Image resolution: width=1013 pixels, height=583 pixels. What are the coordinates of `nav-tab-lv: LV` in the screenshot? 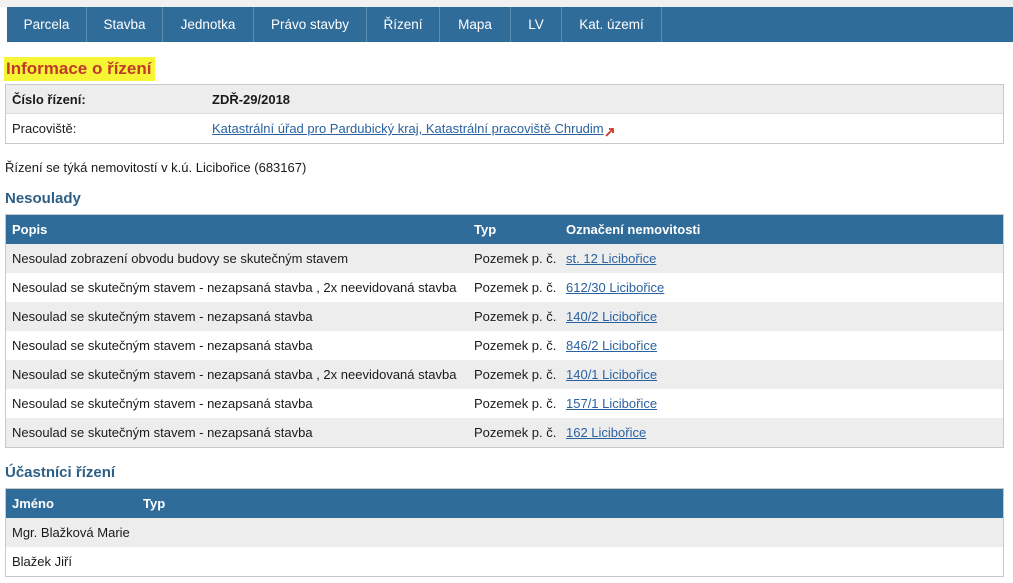 It's located at (536, 24).